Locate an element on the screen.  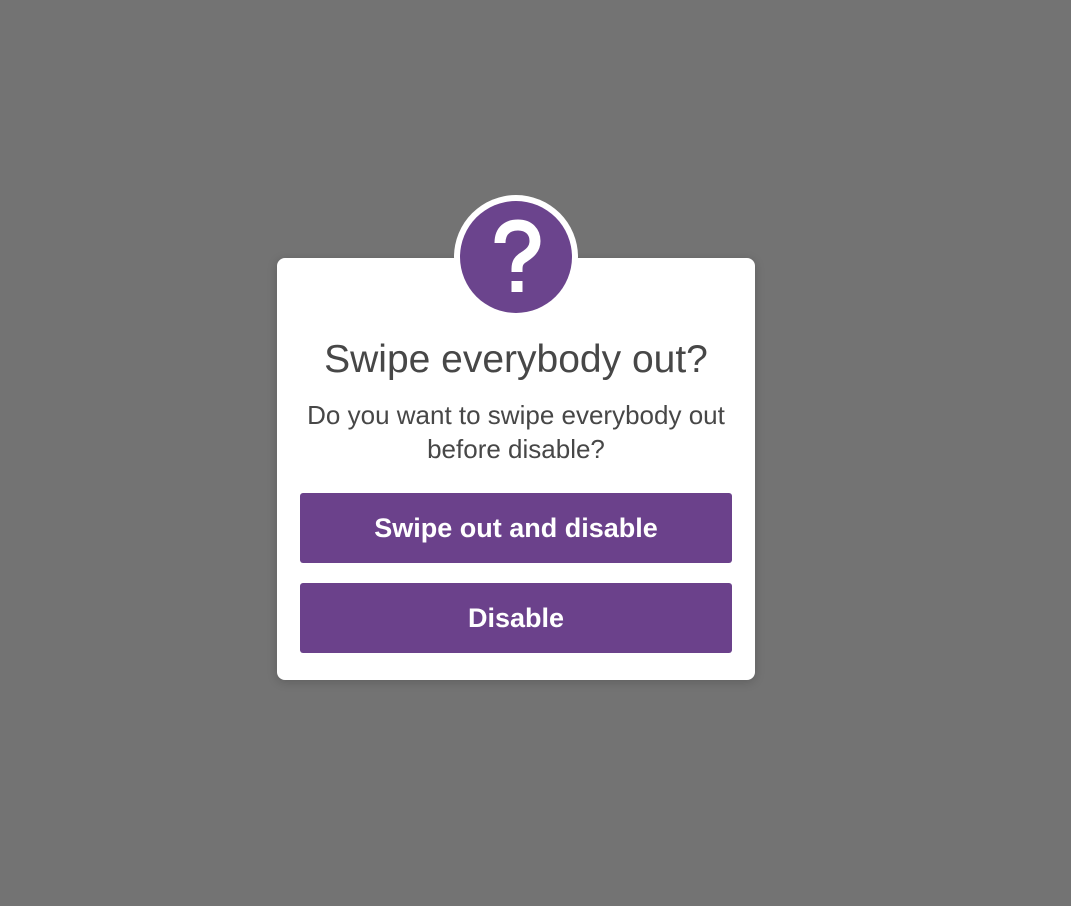
swipe-out-and-disable-button: Swipe out and disable is located at coordinates (516, 528).